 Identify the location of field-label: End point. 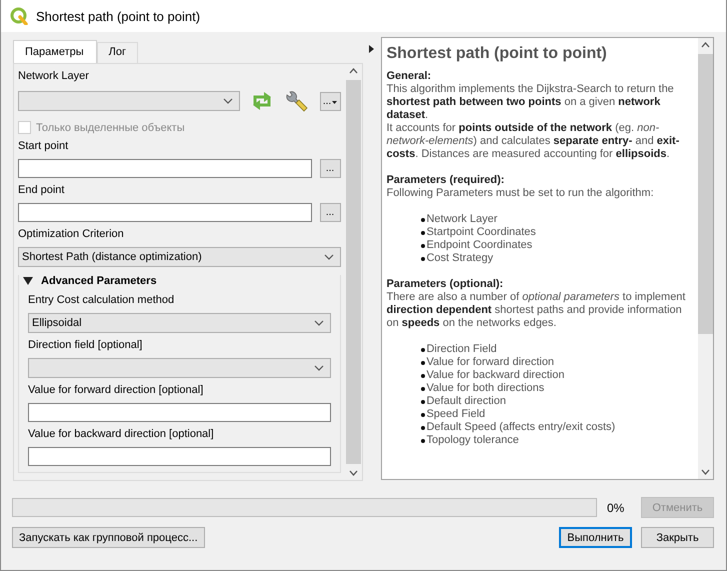
(42, 190).